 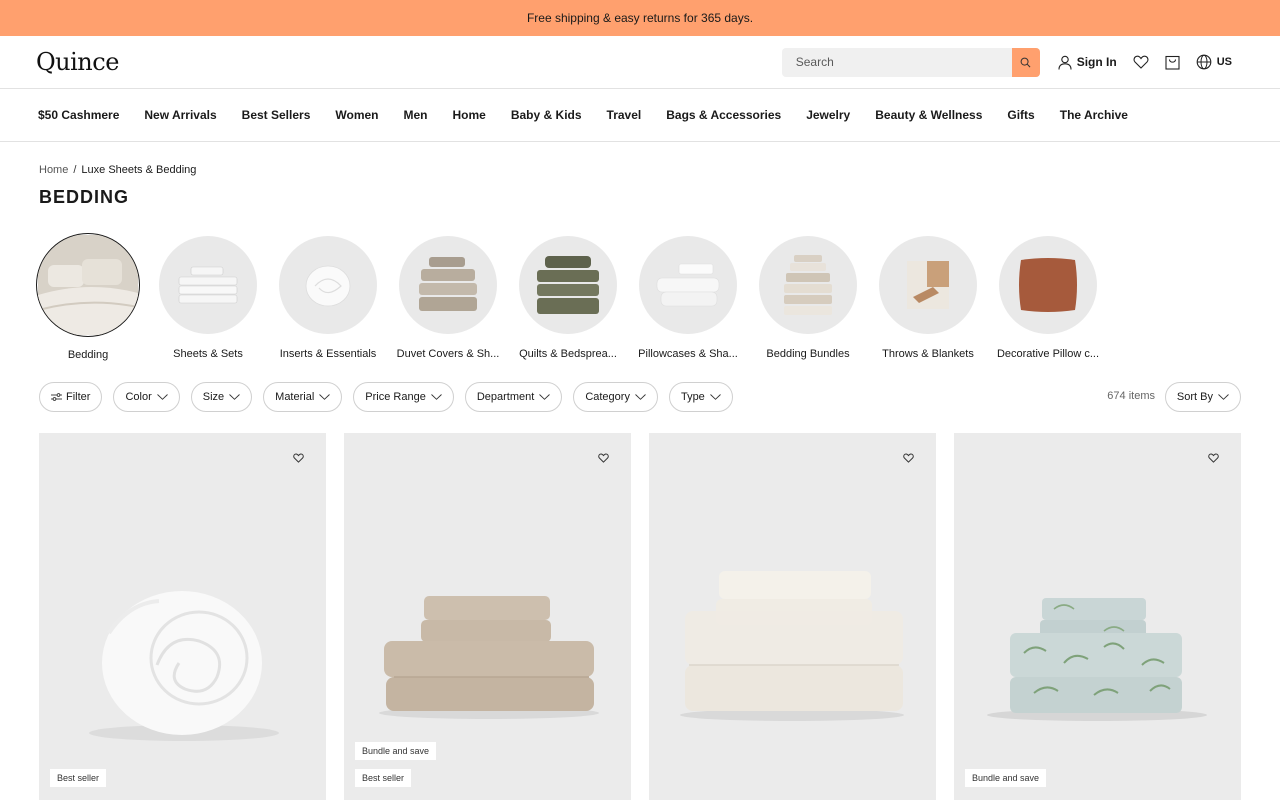 What do you see at coordinates (416, 115) in the screenshot?
I see `nav-item-men: Men` at bounding box center [416, 115].